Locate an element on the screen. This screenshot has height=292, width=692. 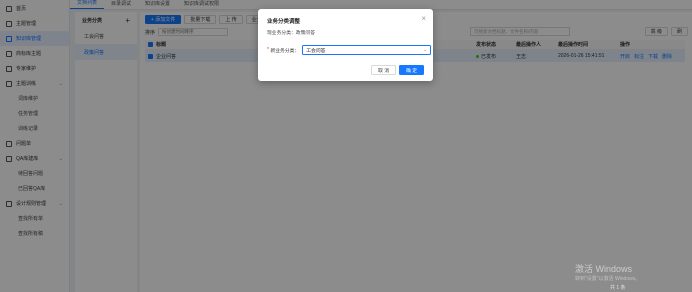
activation-watermark: 激活 Windows is located at coordinates (604, 269).